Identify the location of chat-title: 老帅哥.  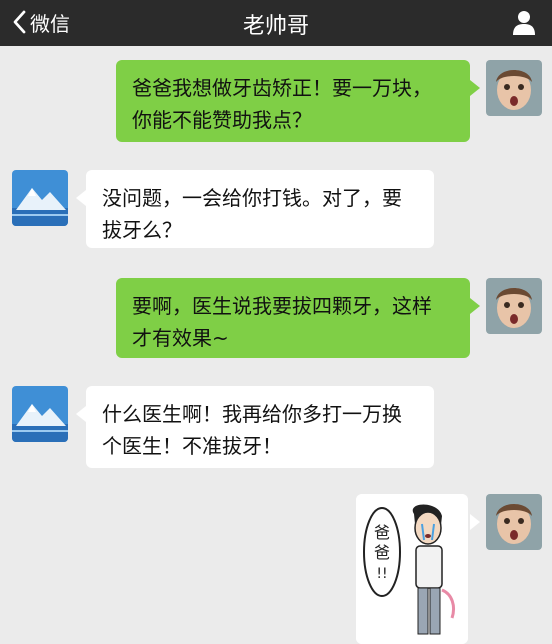
(275, 26).